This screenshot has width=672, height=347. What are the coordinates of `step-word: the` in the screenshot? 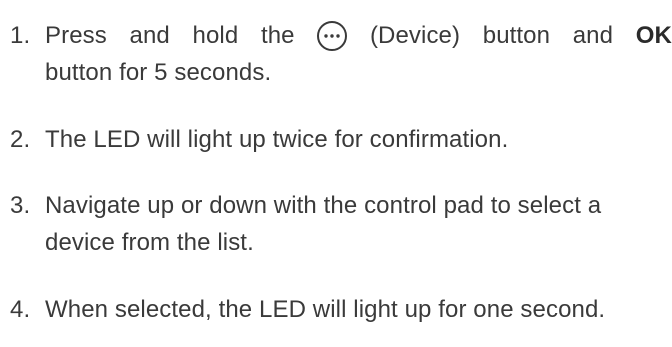 It's located at (277, 35).